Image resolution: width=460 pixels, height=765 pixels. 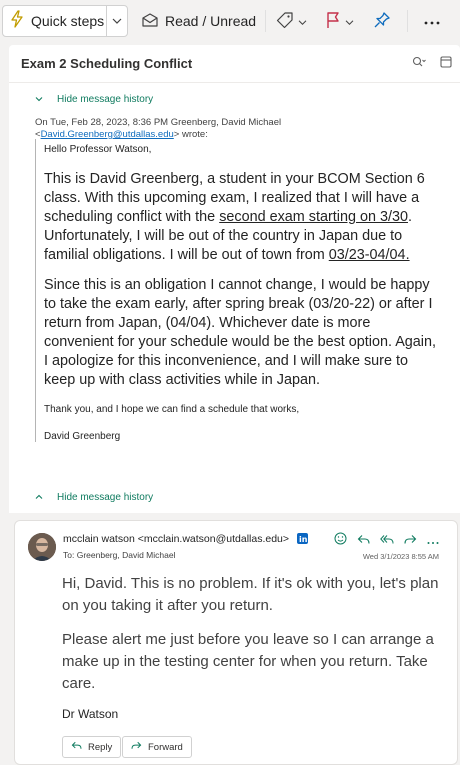 I want to click on avatar, so click(x=42, y=547).